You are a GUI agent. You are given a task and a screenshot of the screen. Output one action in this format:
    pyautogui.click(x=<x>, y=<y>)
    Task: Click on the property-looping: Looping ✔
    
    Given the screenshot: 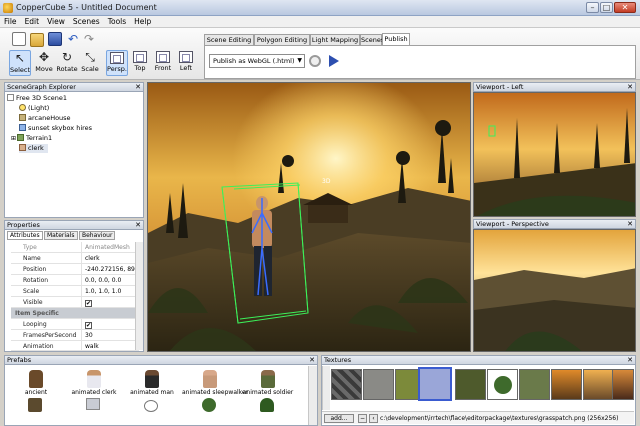 What is the action you would take?
    pyautogui.click(x=75, y=324)
    